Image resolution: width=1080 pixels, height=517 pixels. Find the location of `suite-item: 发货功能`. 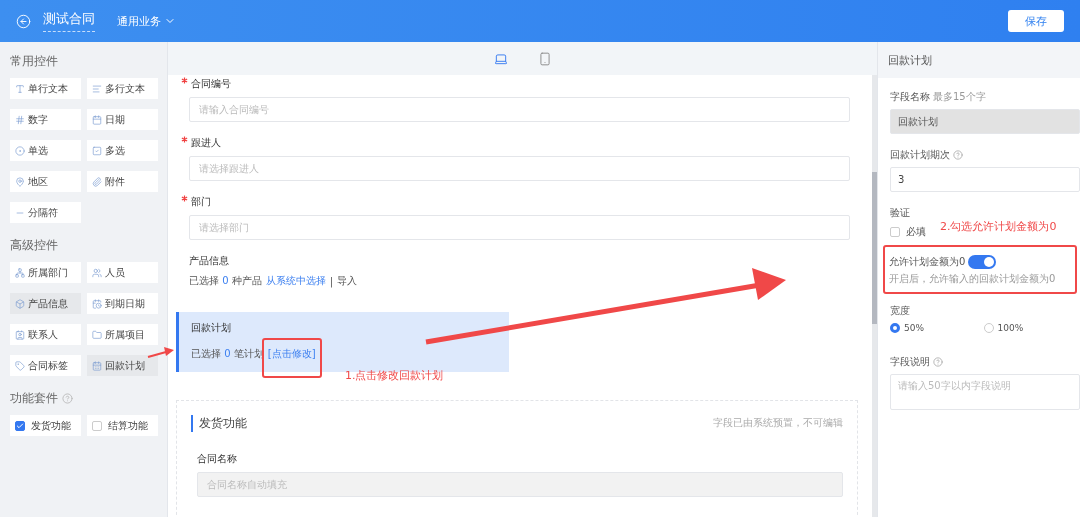

suite-item: 发货功能 is located at coordinates (45, 425).